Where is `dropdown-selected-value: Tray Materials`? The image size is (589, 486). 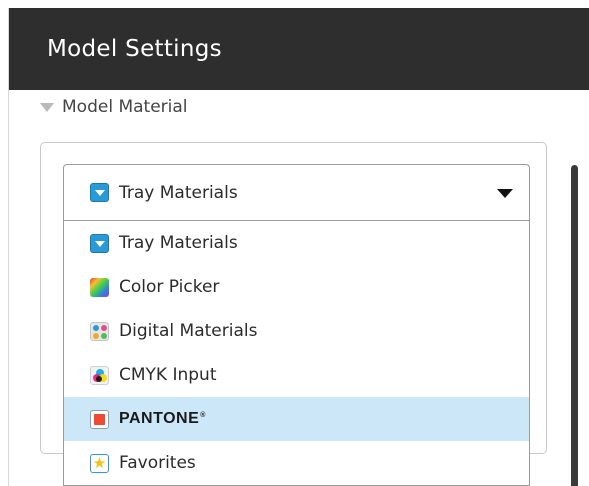
dropdown-selected-value: Tray Materials is located at coordinates (178, 192).